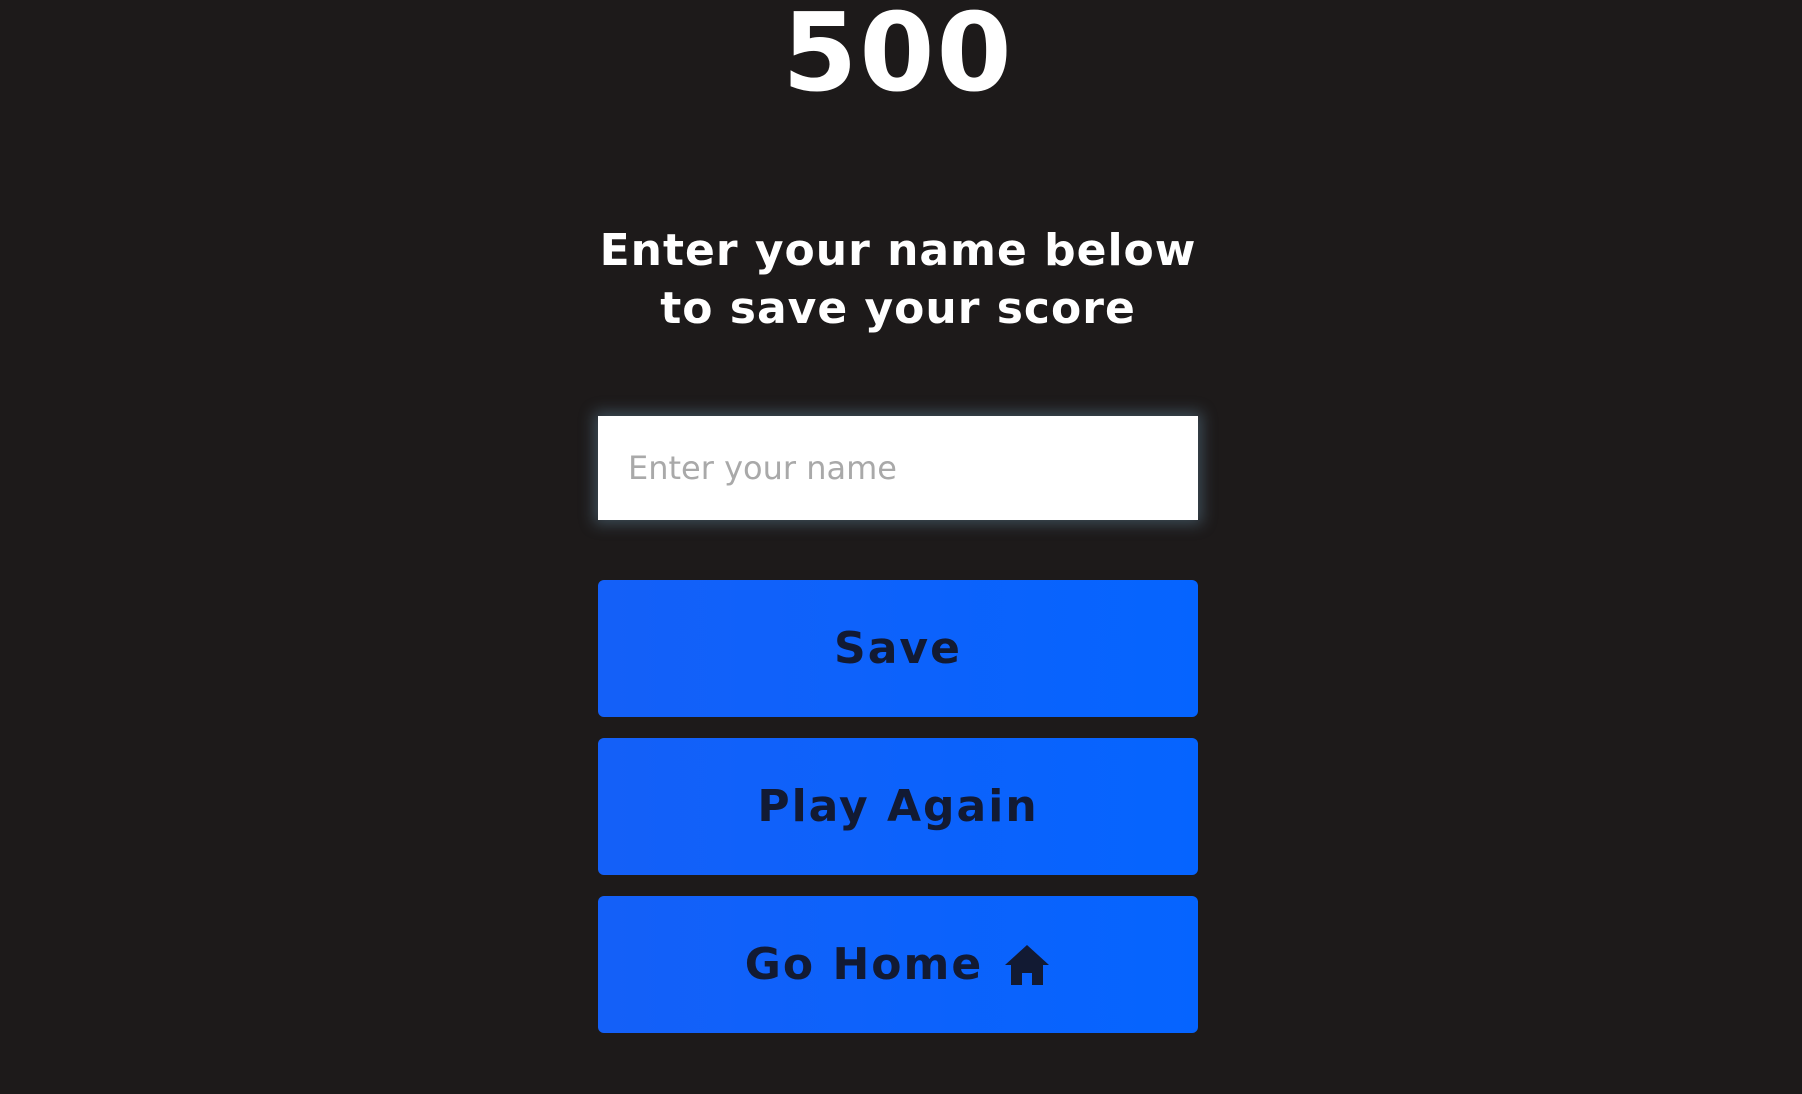 This screenshot has height=1094, width=1802. What do you see at coordinates (898, 58) in the screenshot?
I see `final-score: 500` at bounding box center [898, 58].